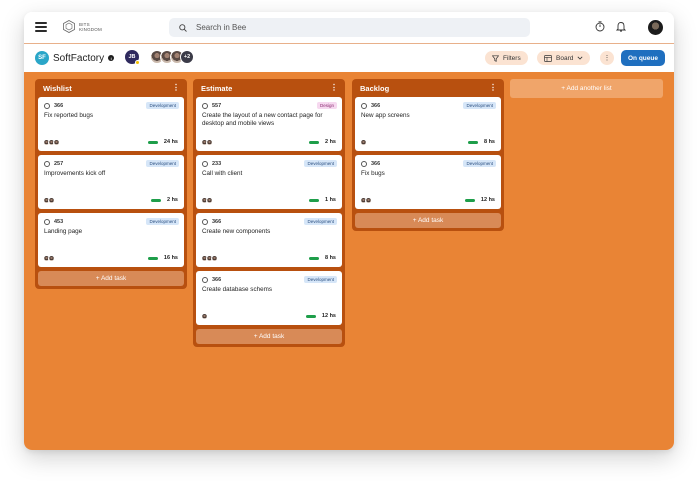 This screenshot has width=698, height=486. I want to click on board-view-dropdown: Board, so click(564, 58).